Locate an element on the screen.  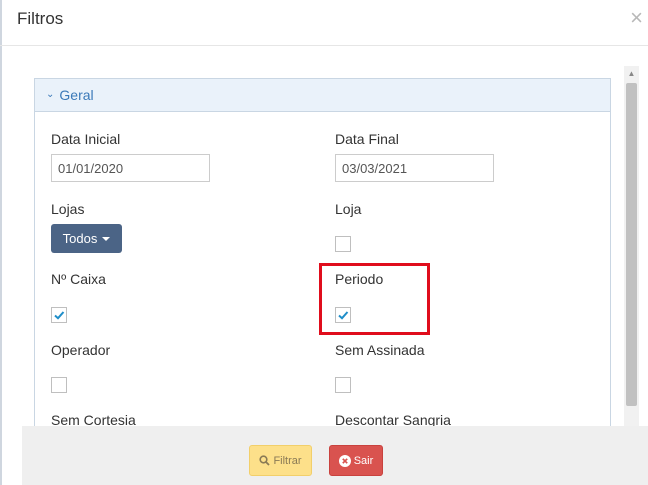
lojas-dropdown-button: Todos is located at coordinates (86, 238).